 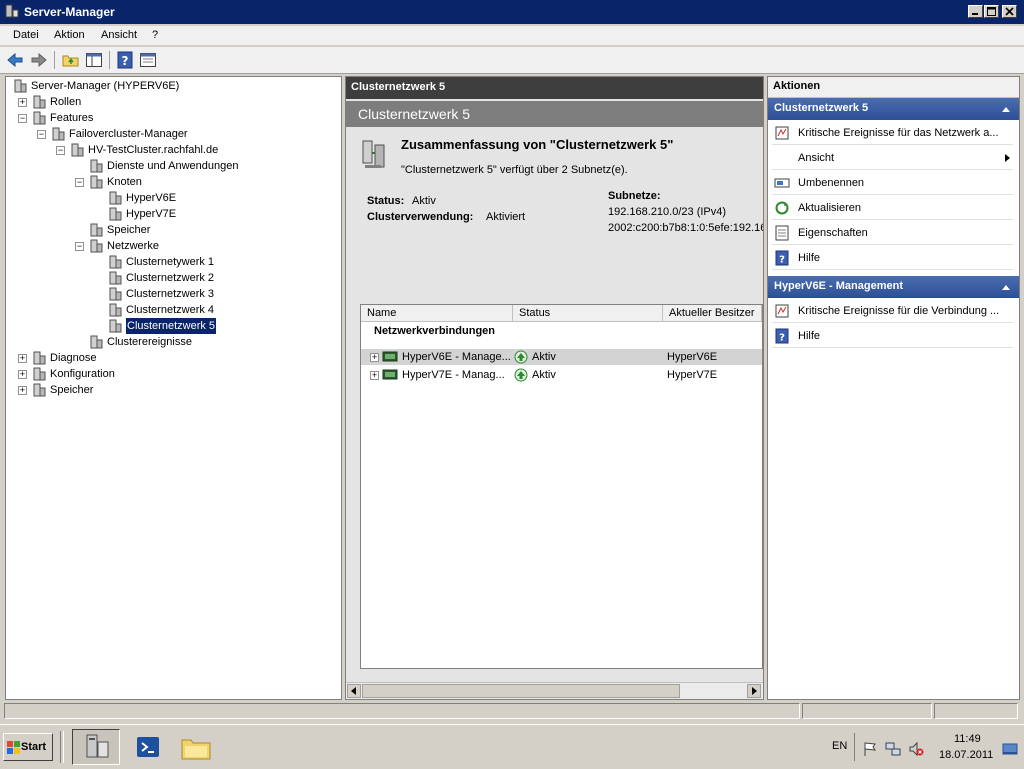 What do you see at coordinates (94, 60) in the screenshot?
I see `show-hide-tree-icon` at bounding box center [94, 60].